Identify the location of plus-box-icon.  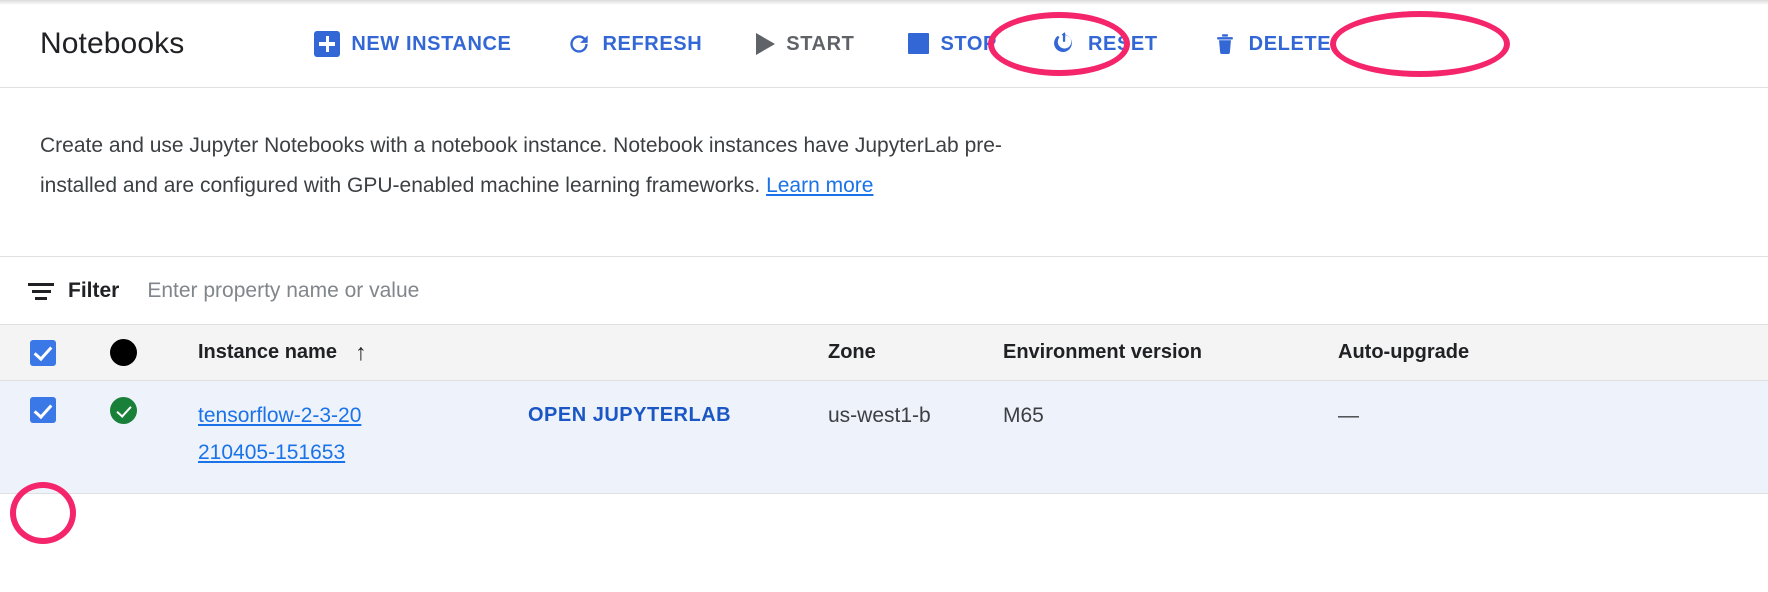
(327, 43).